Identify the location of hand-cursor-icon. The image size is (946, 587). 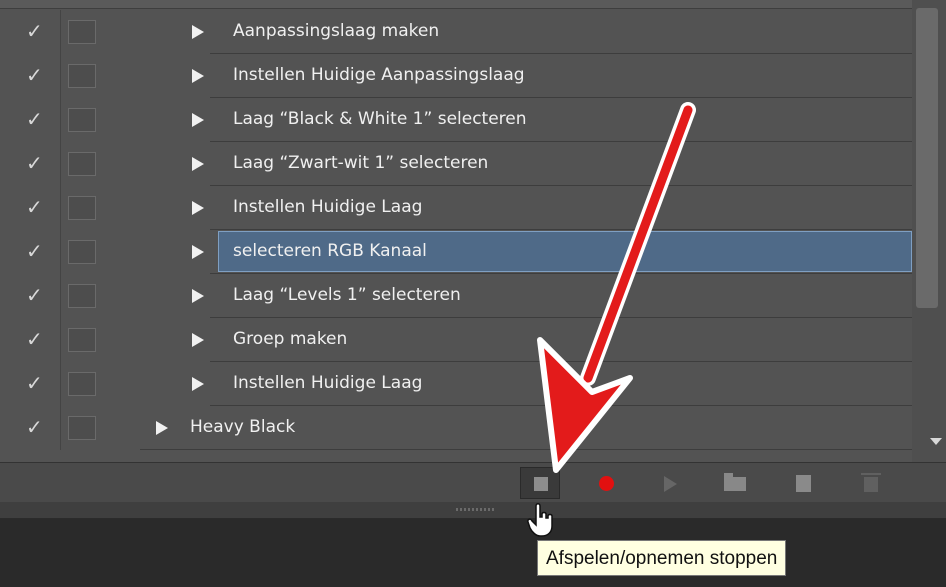
(540, 520).